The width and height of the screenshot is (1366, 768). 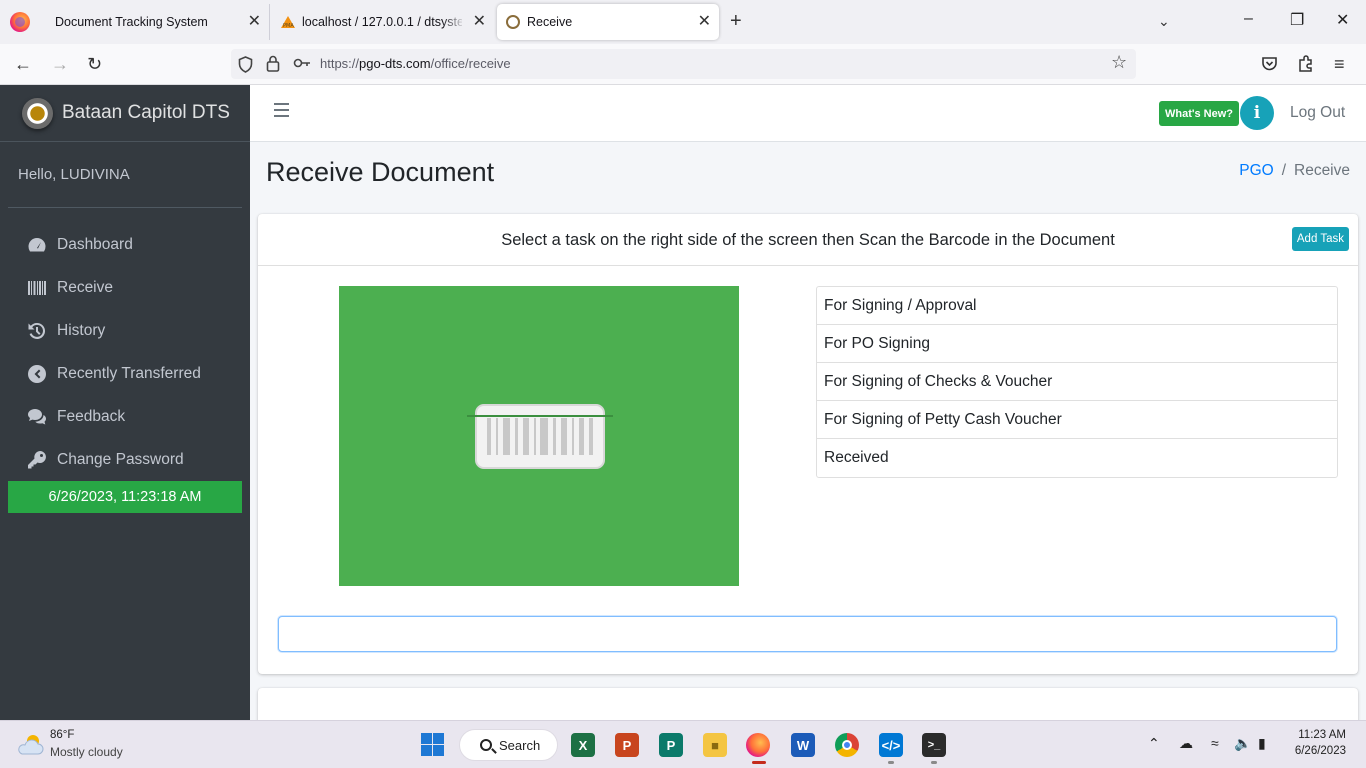 What do you see at coordinates (513, 22) in the screenshot?
I see `seal-favicon-icon` at bounding box center [513, 22].